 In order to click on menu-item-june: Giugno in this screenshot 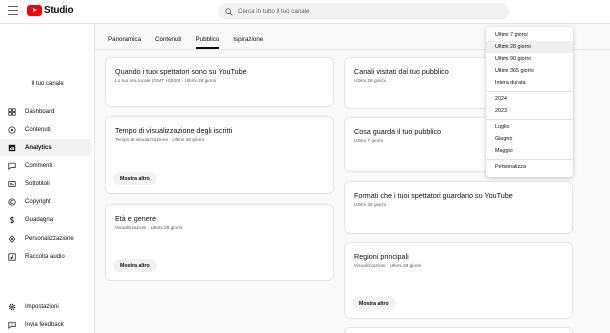, I will do `click(529, 139)`.